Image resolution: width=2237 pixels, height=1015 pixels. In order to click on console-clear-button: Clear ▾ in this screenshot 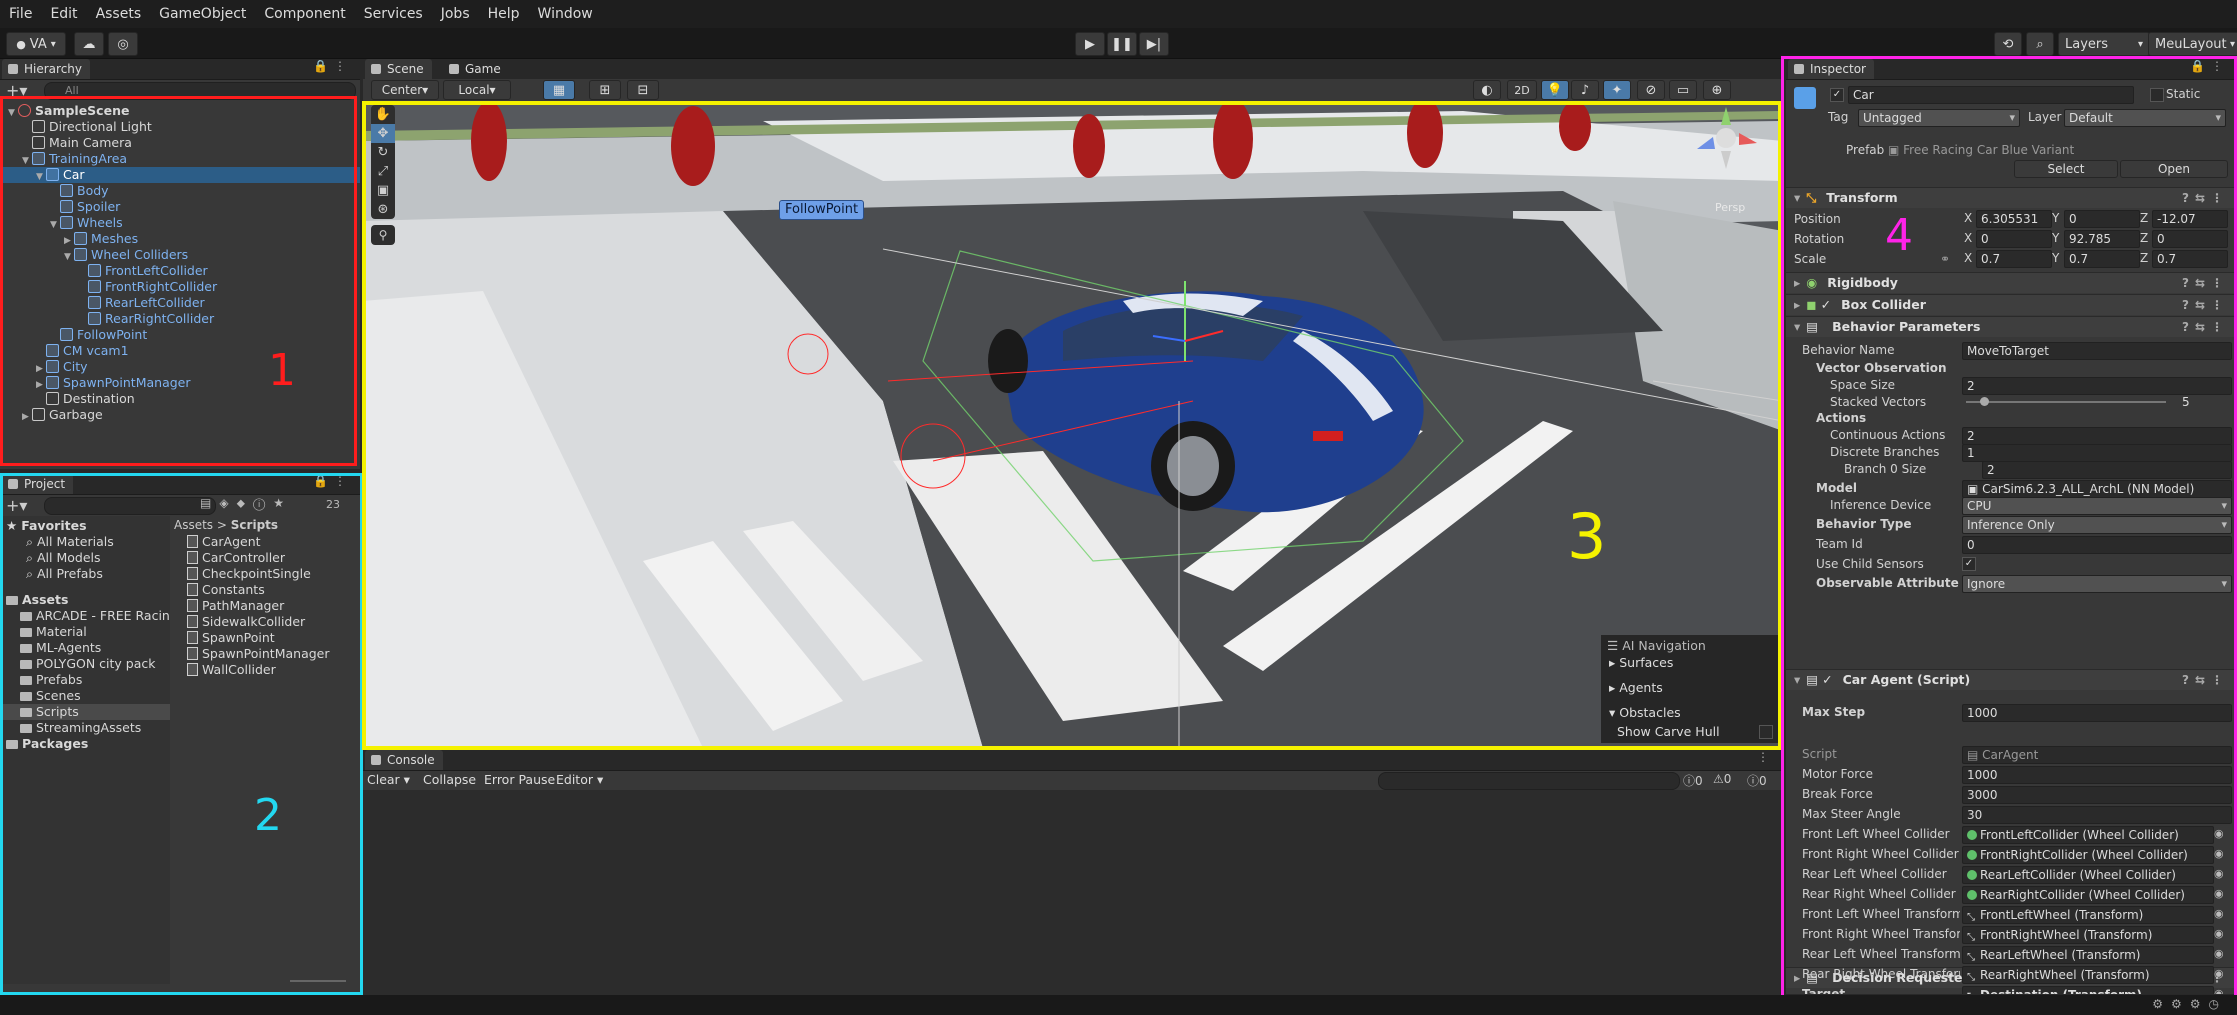, I will do `click(388, 779)`.